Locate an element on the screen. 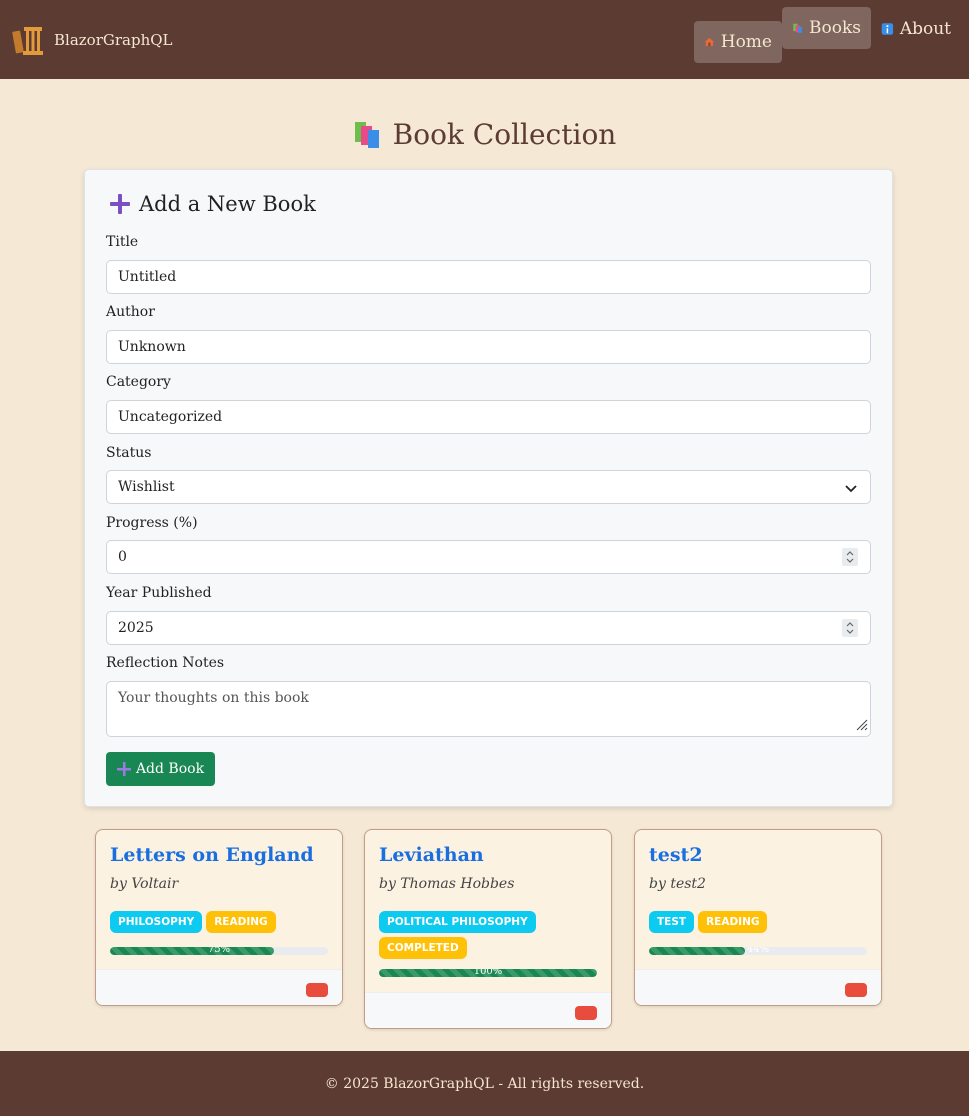 This screenshot has width=969, height=1116. nav-home: Home is located at coordinates (738, 42).